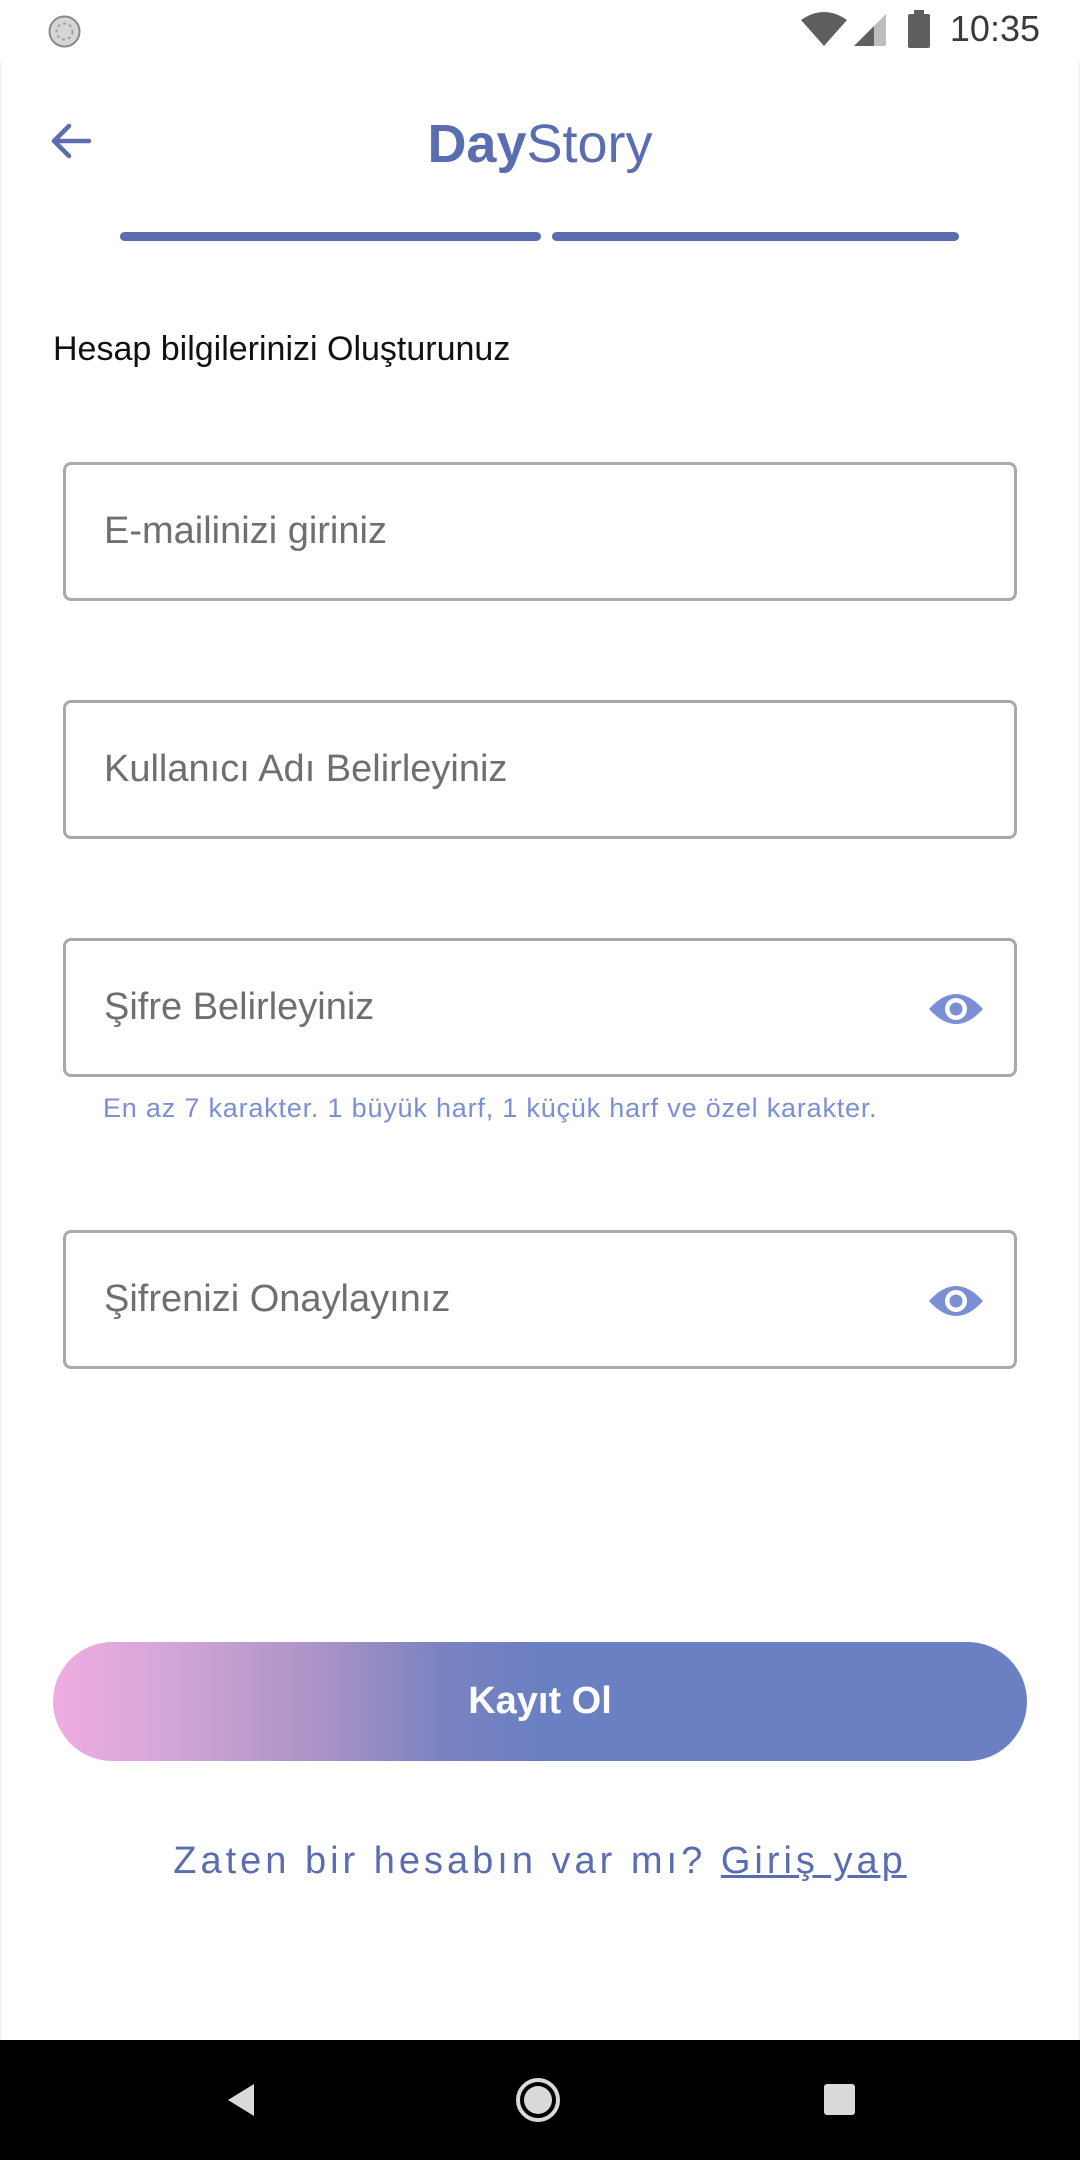 This screenshot has width=1080, height=2160. What do you see at coordinates (814, 1861) in the screenshot?
I see `login-link: Giriş yap` at bounding box center [814, 1861].